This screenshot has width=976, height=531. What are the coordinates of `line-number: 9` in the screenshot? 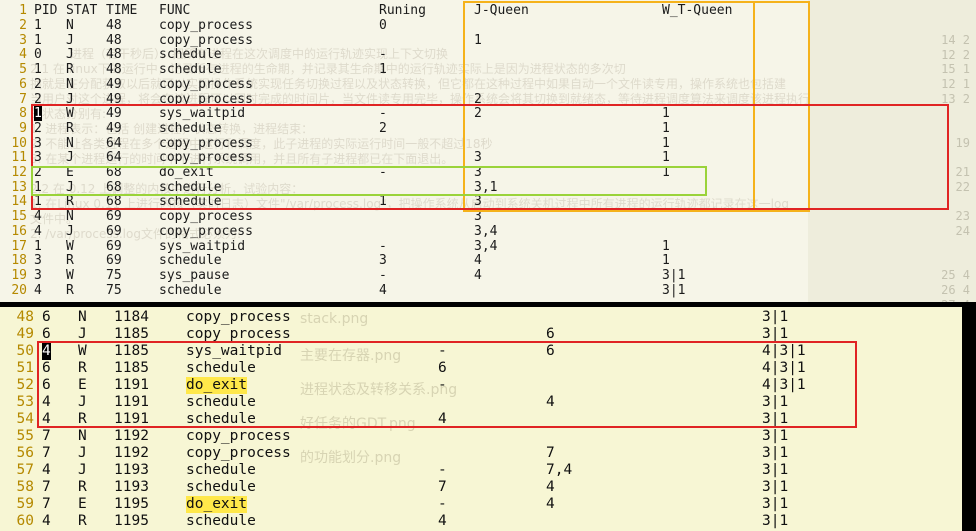 It's located at (23, 128).